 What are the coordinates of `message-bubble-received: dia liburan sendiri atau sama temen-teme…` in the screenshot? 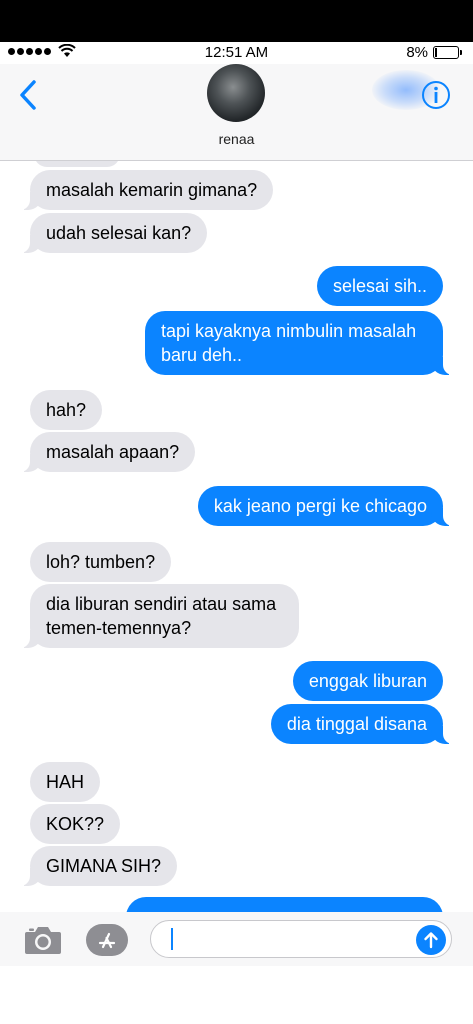 It's located at (158, 616).